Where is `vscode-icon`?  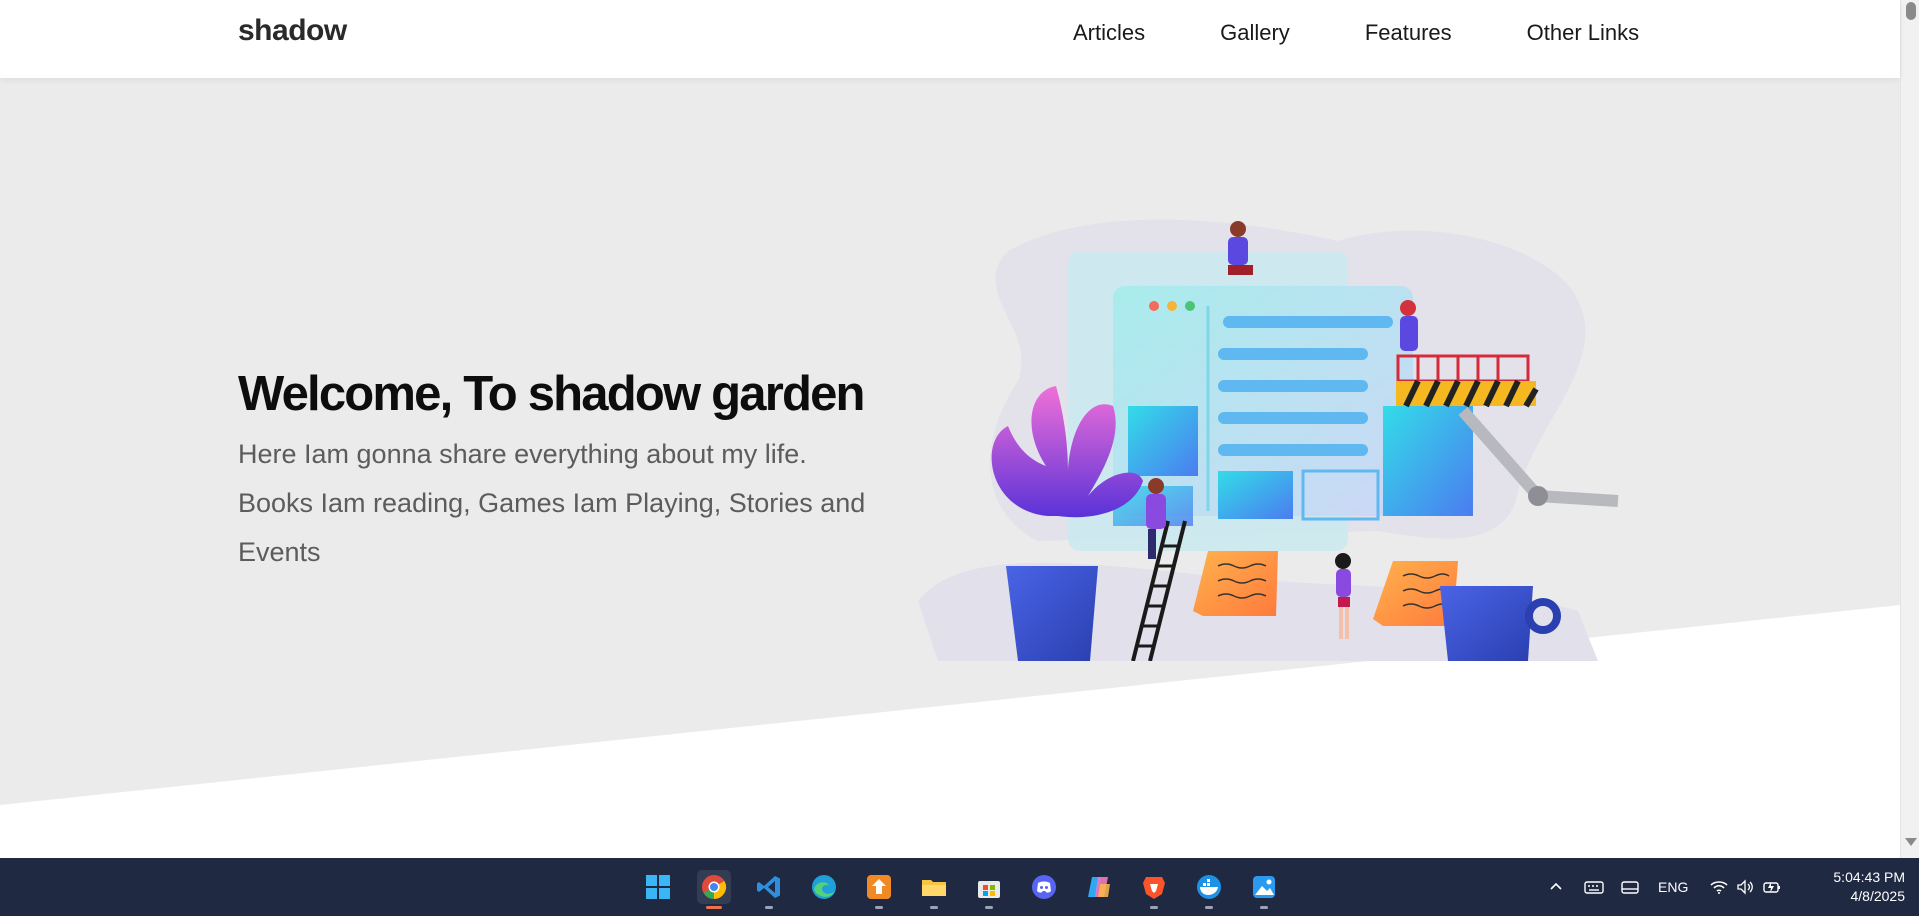 vscode-icon is located at coordinates (769, 889).